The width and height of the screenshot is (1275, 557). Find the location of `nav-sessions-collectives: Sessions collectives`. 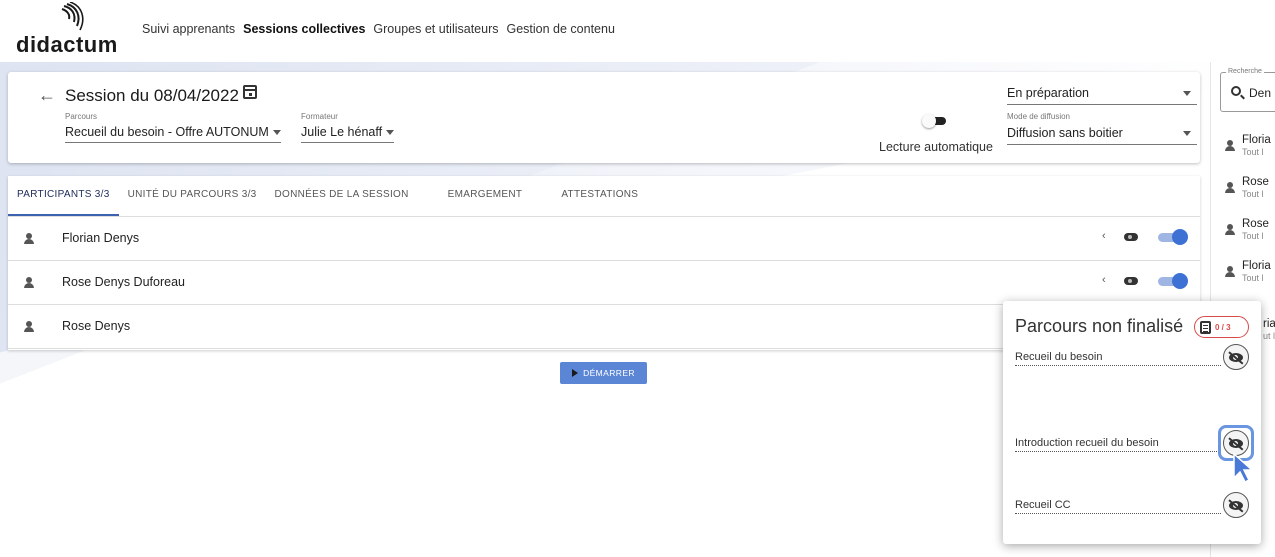

nav-sessions-collectives: Sessions collectives is located at coordinates (304, 29).